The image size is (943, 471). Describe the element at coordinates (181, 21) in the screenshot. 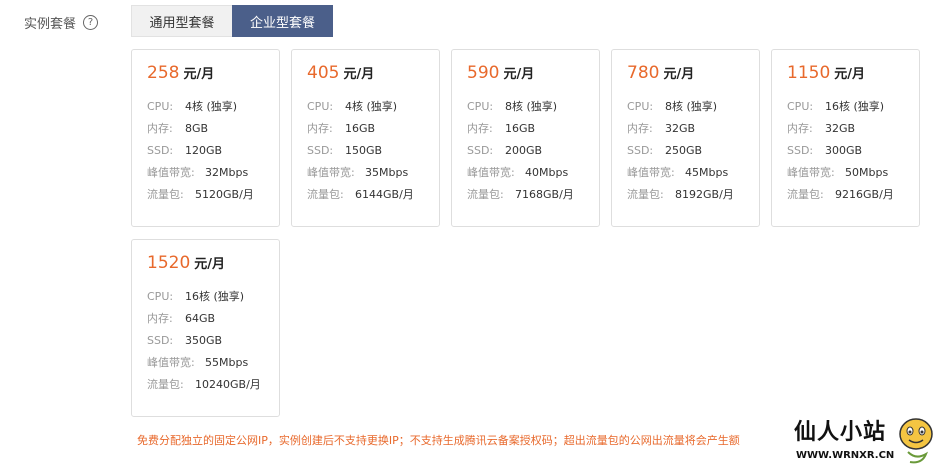

I see `tab-general-plan: 通用型套餐` at that location.